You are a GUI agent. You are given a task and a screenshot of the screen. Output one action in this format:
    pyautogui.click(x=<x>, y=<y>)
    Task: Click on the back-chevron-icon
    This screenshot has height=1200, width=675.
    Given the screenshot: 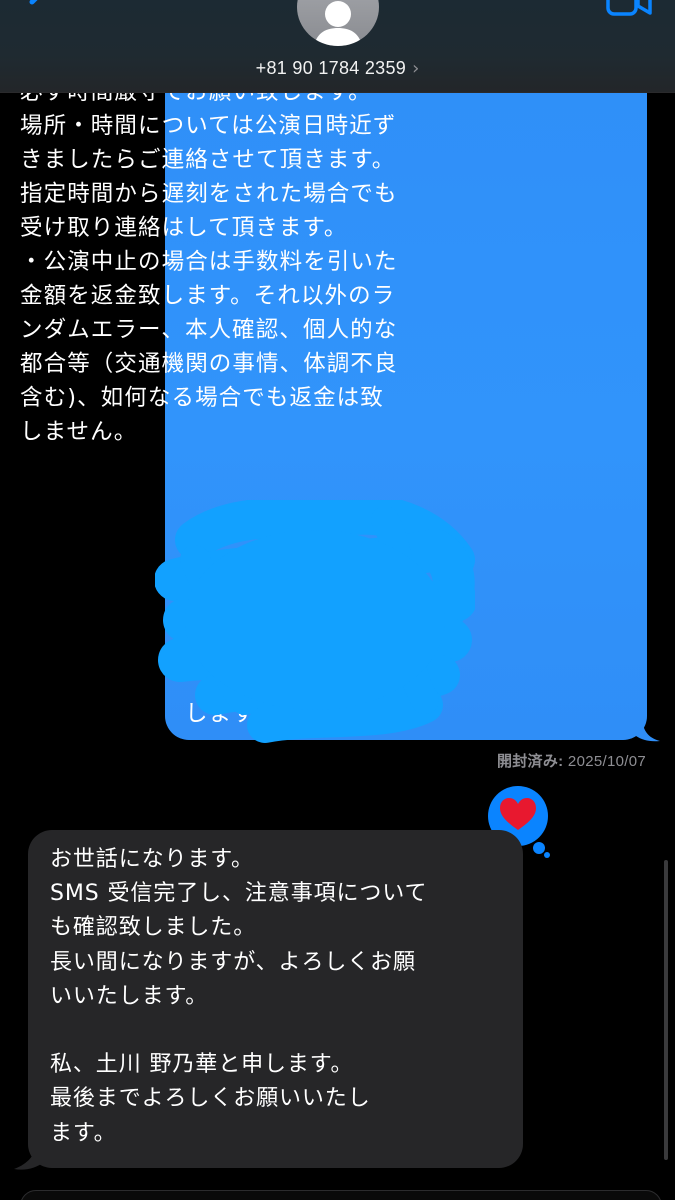 What is the action you would take?
    pyautogui.click(x=40, y=10)
    